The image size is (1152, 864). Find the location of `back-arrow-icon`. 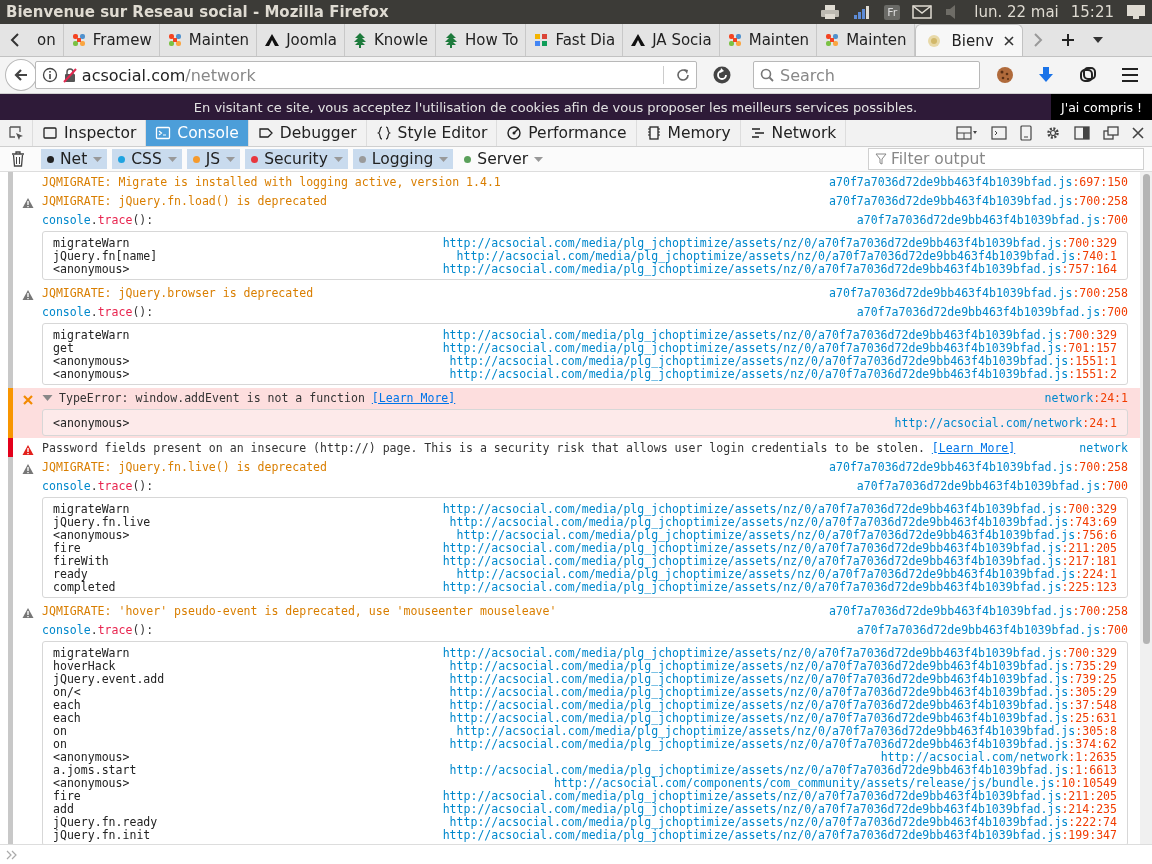

back-arrow-icon is located at coordinates (20, 75).